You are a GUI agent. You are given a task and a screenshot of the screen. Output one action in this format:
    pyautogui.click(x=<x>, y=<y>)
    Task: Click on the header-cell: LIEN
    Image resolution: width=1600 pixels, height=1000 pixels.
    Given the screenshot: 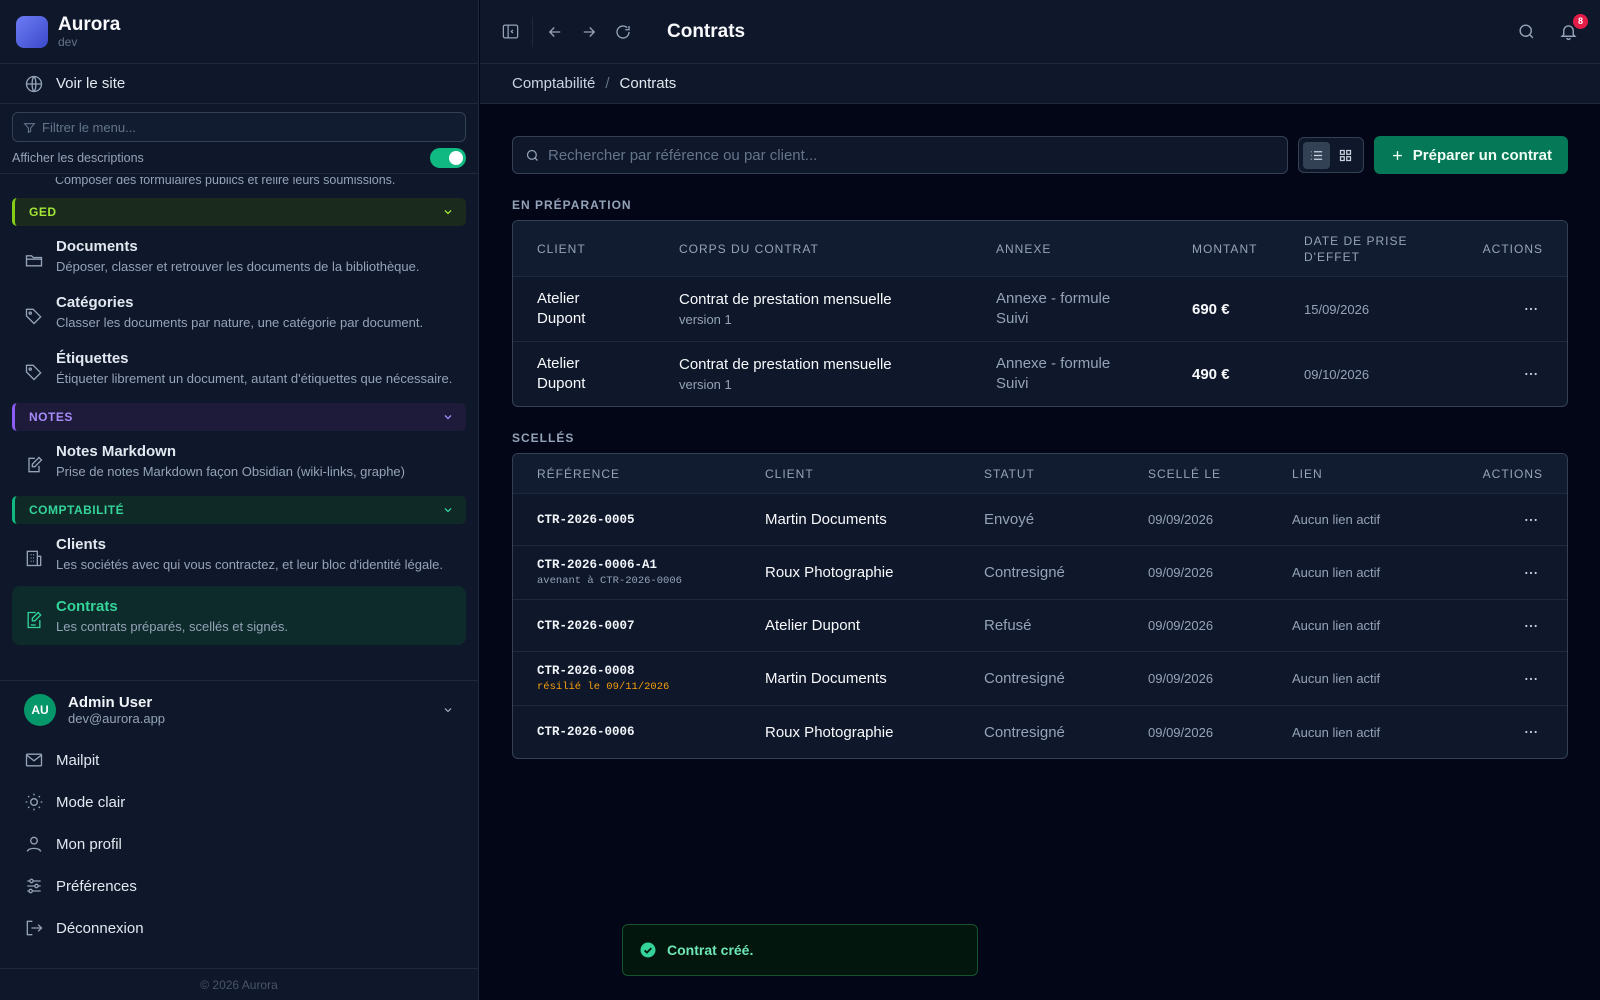 What is the action you would take?
    pyautogui.click(x=1307, y=473)
    